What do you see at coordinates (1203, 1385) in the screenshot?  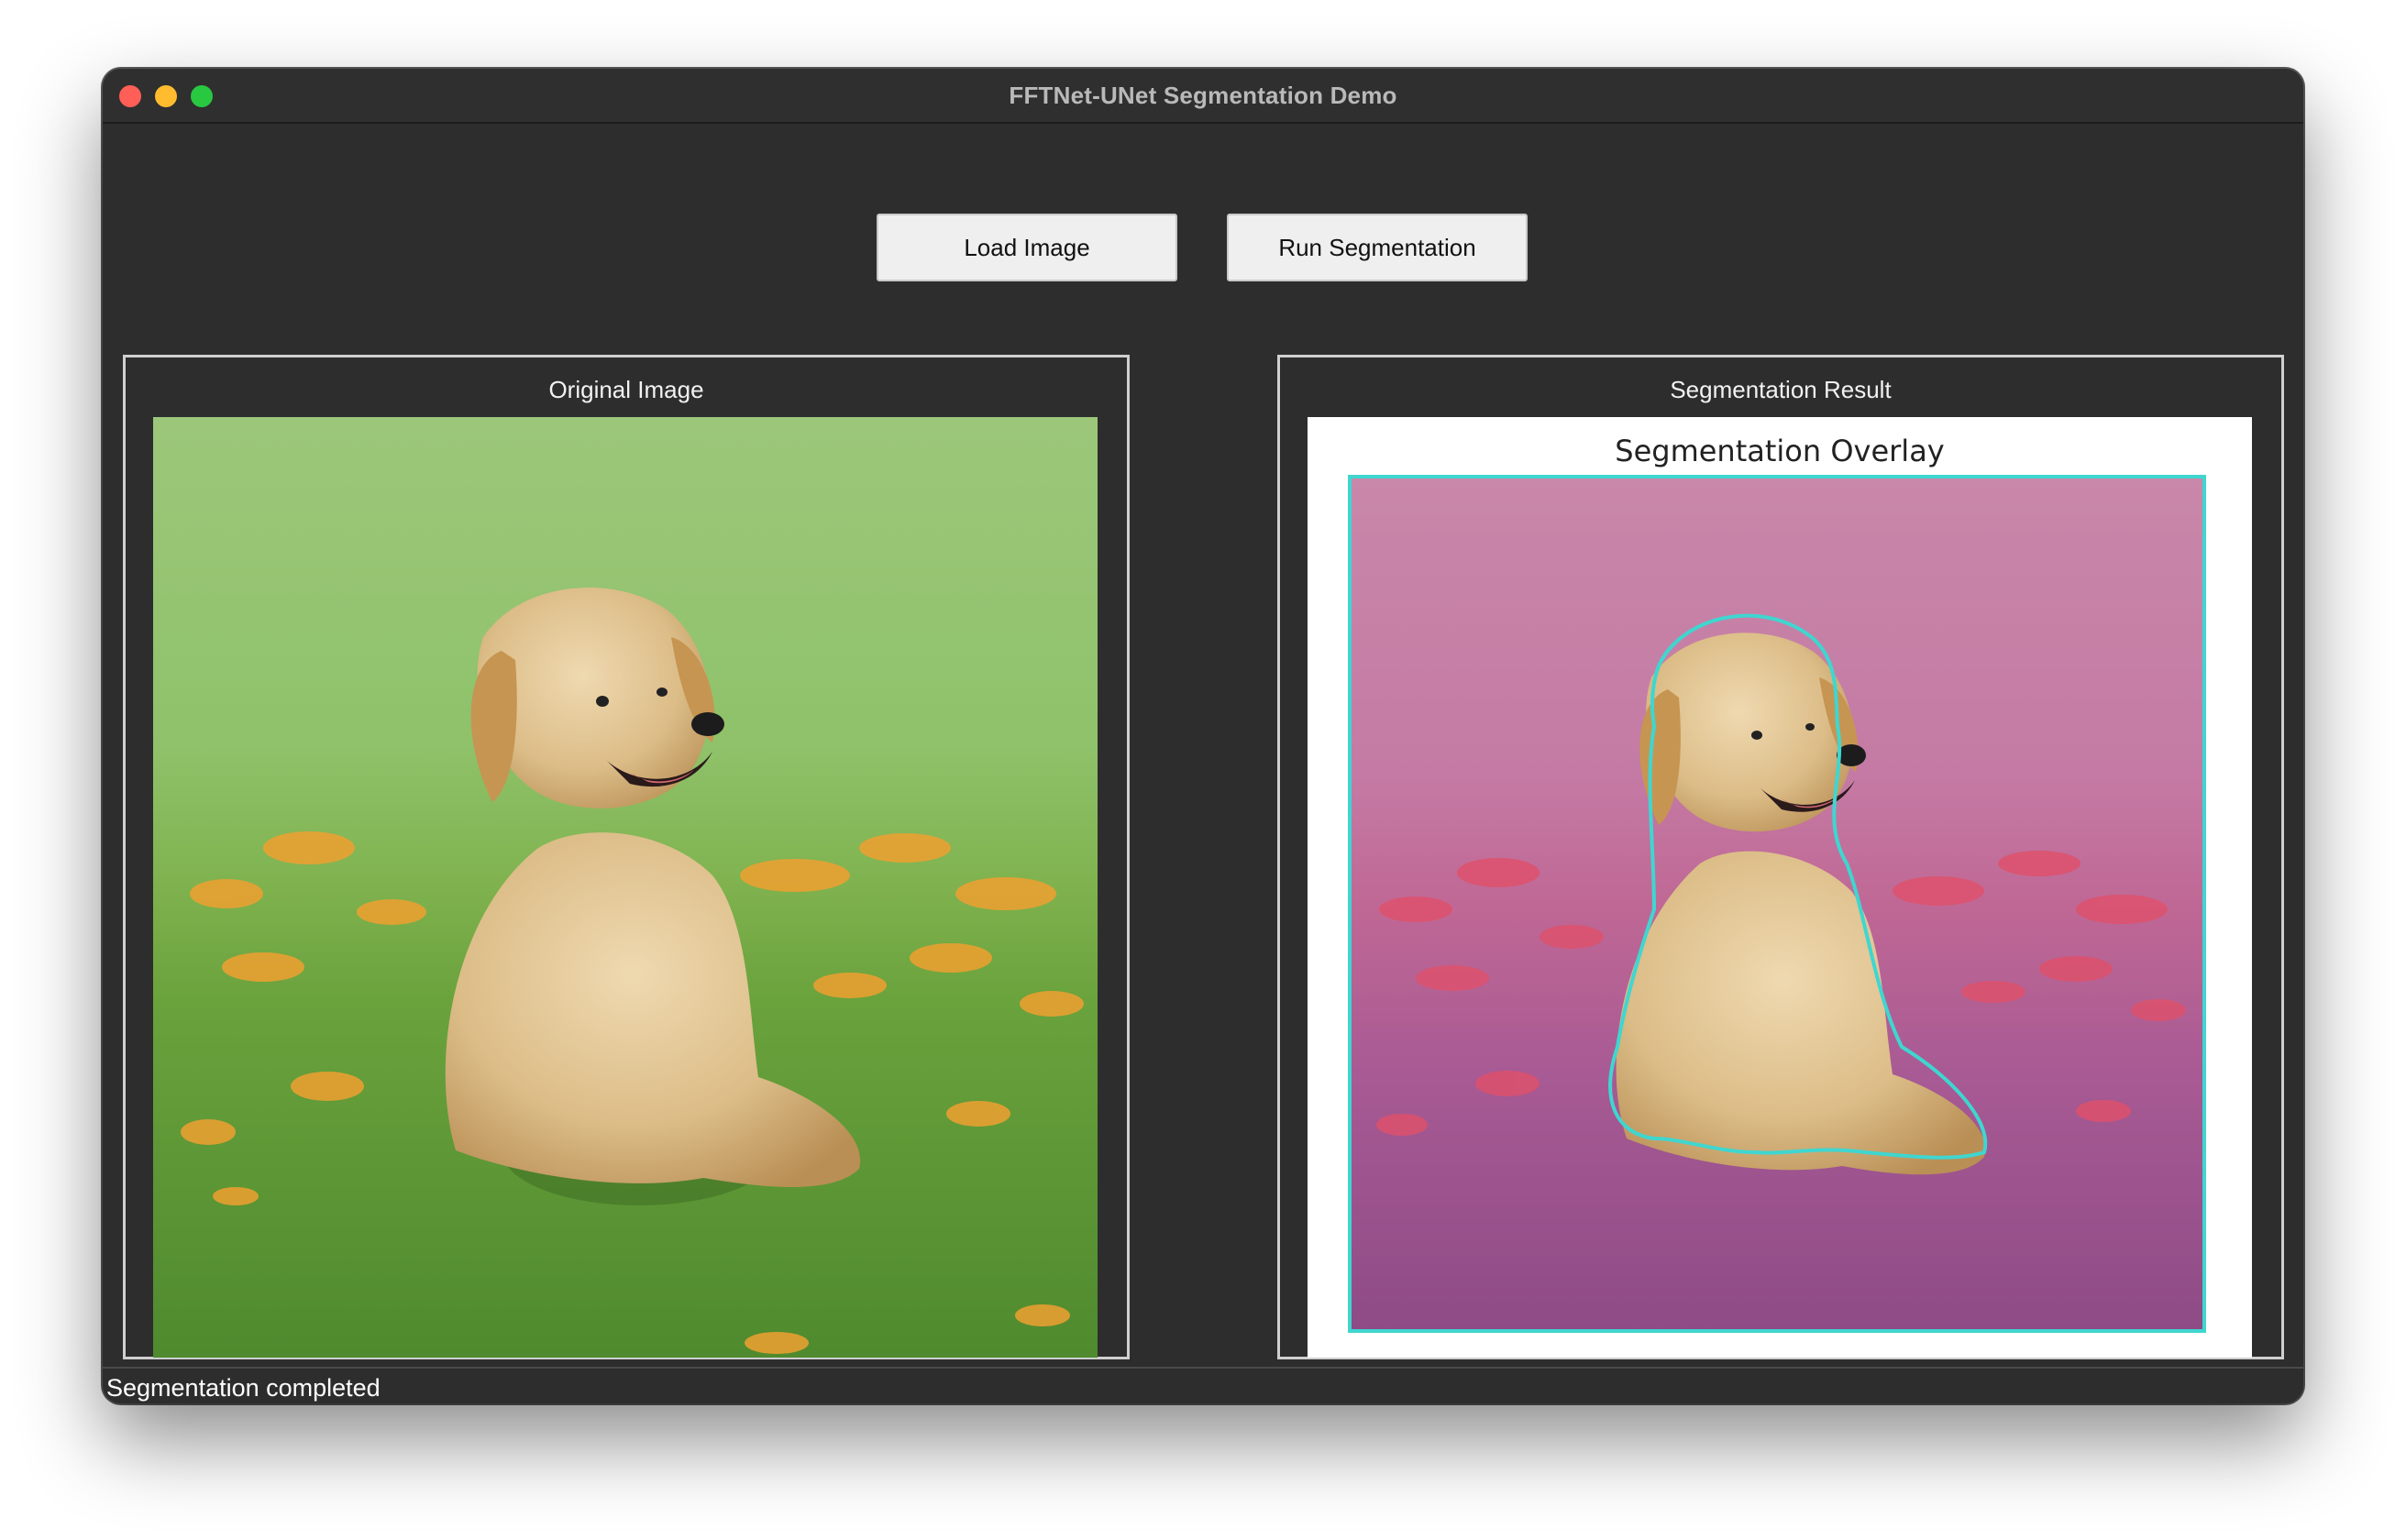 I see `status-bar: Segmentation completed` at bounding box center [1203, 1385].